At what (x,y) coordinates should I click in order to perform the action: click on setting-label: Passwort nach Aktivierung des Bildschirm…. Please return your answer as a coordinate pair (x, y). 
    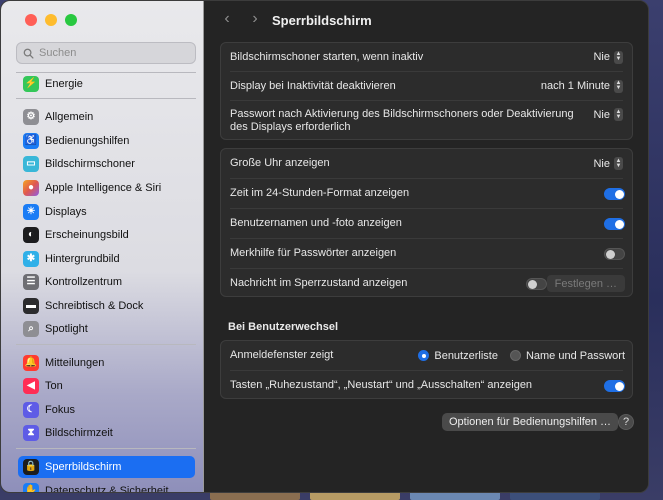
    Looking at the image, I should click on (402, 120).